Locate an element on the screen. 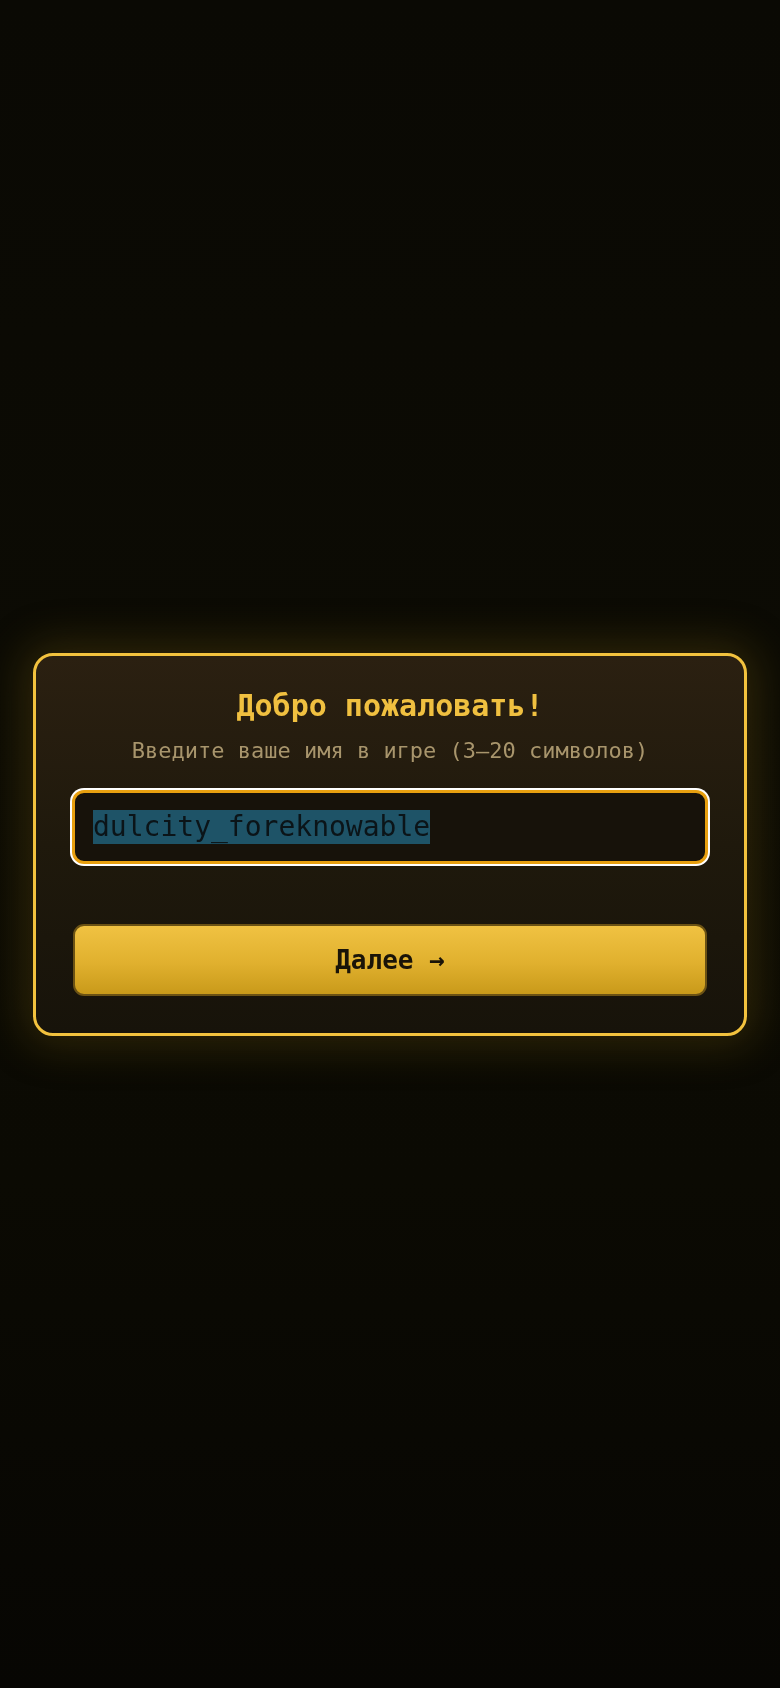  next-button: Далее → is located at coordinates (390, 959).